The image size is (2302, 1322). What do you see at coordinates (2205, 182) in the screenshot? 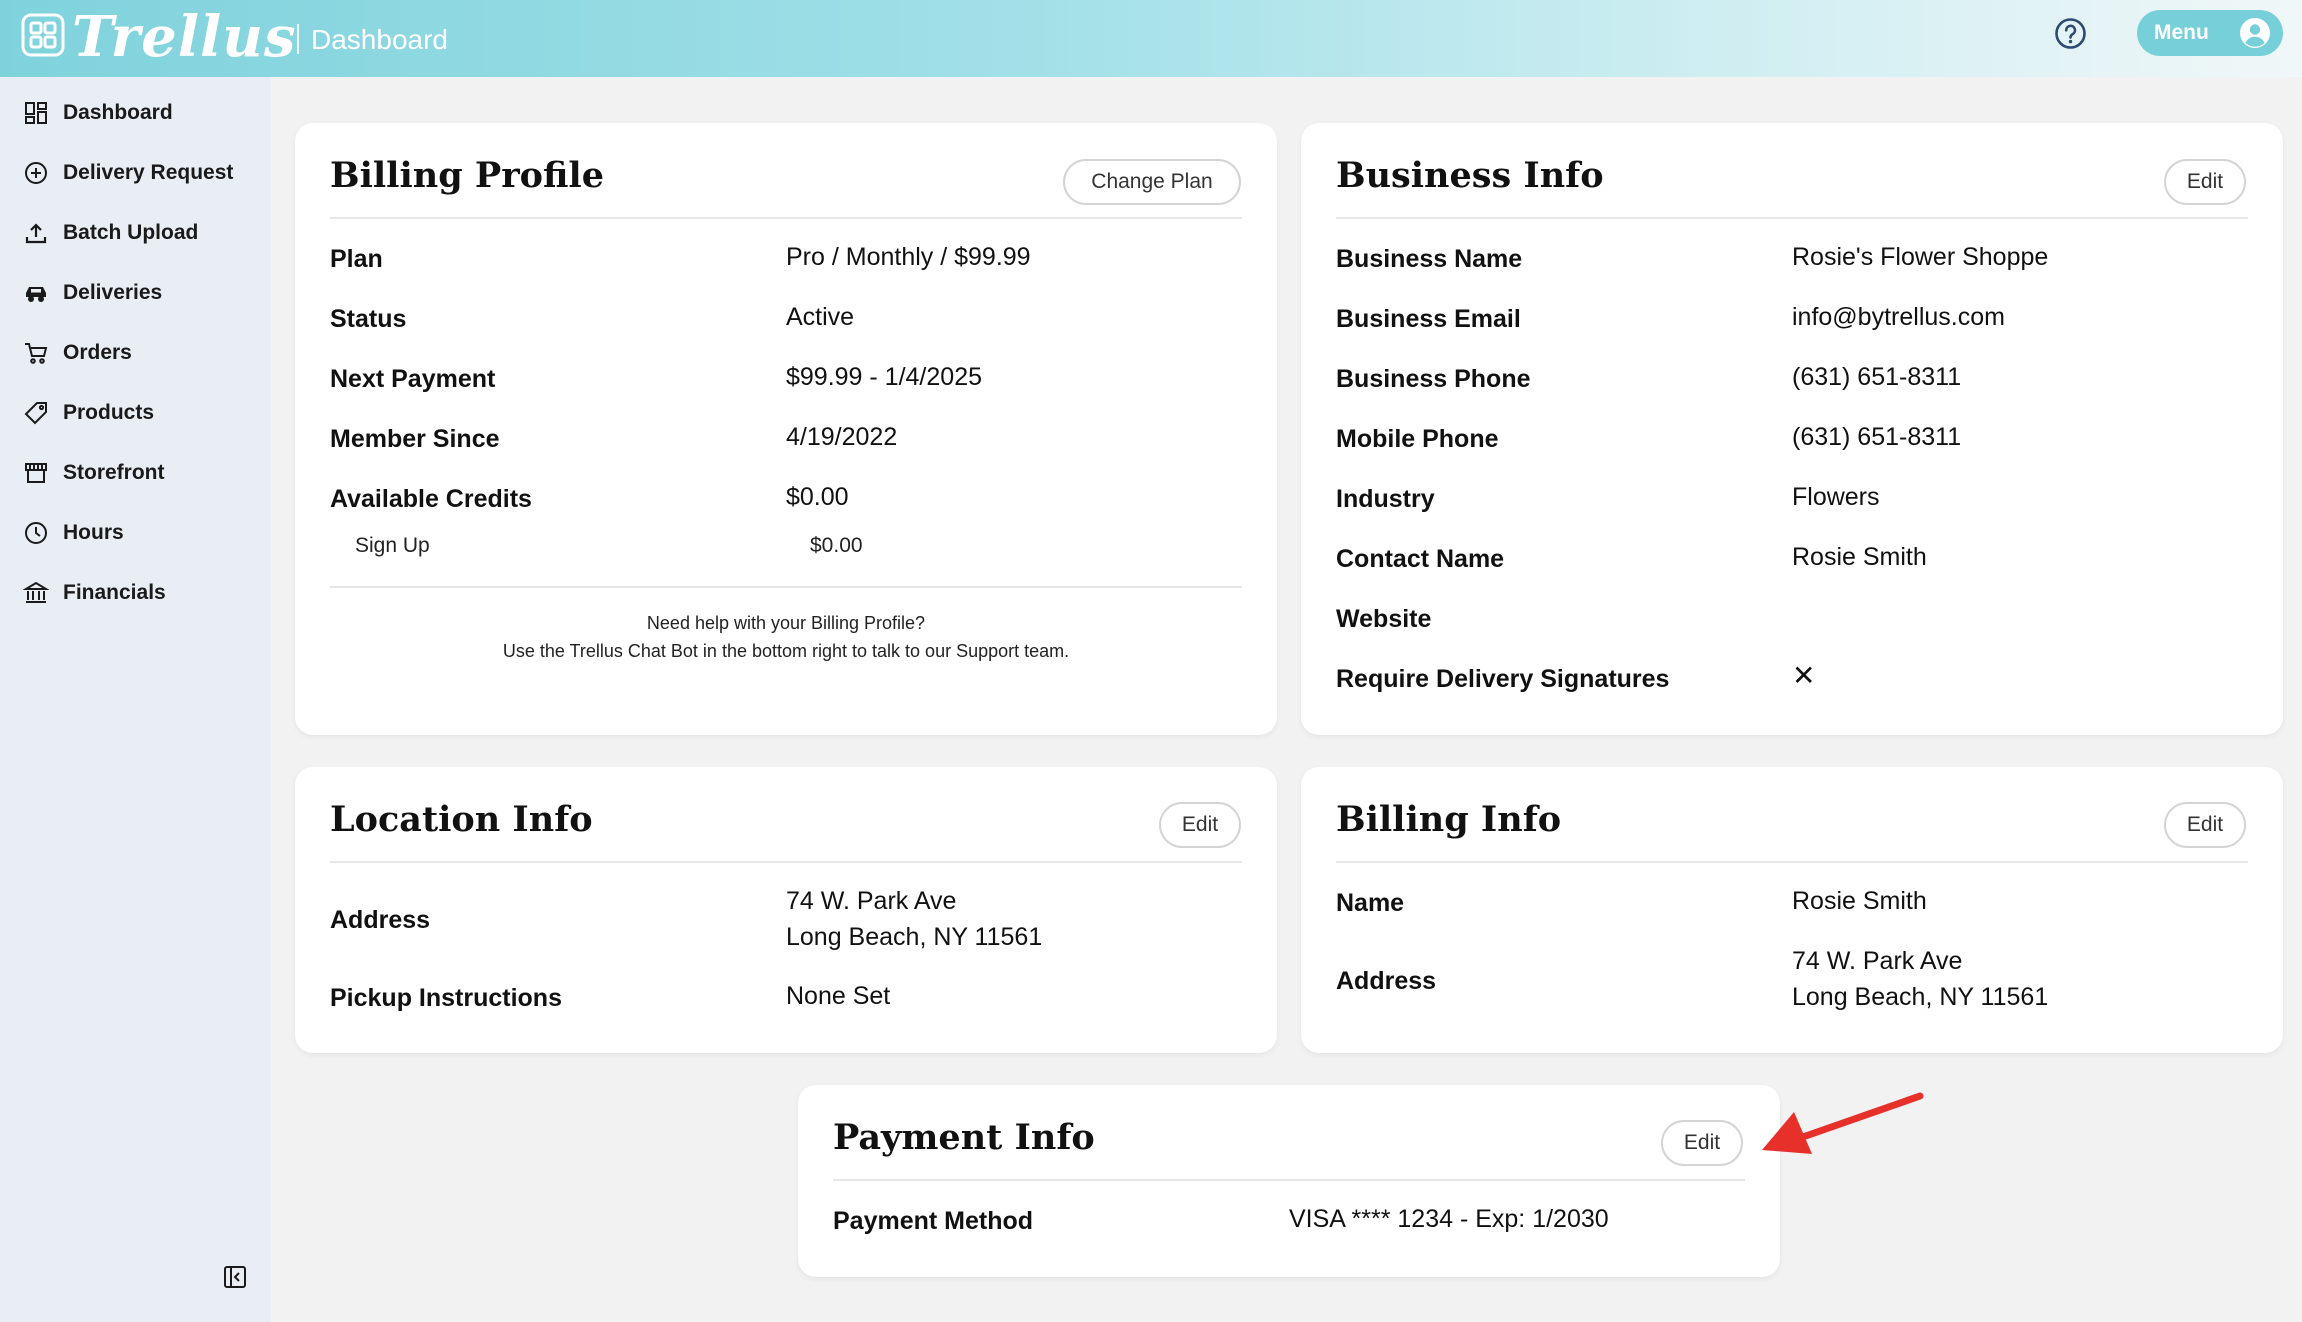
I see `edit-business-info-button: Edit` at bounding box center [2205, 182].